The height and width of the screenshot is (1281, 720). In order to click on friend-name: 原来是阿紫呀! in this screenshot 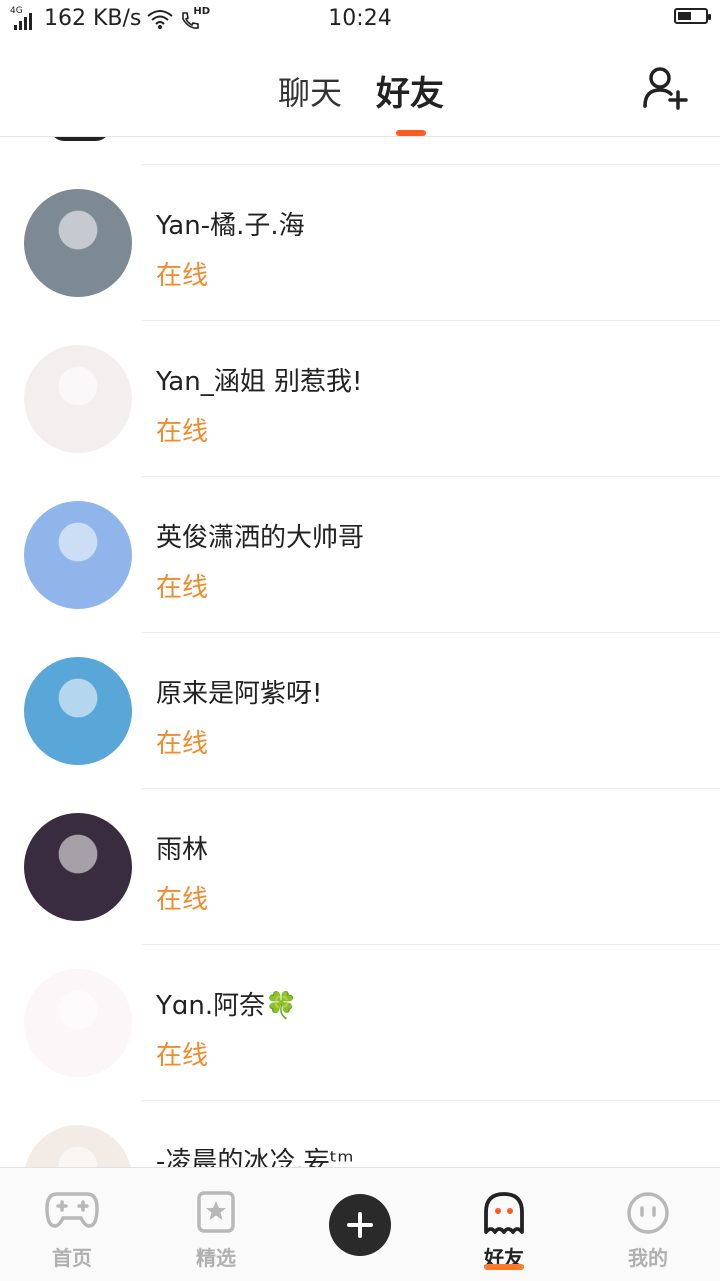, I will do `click(239, 694)`.